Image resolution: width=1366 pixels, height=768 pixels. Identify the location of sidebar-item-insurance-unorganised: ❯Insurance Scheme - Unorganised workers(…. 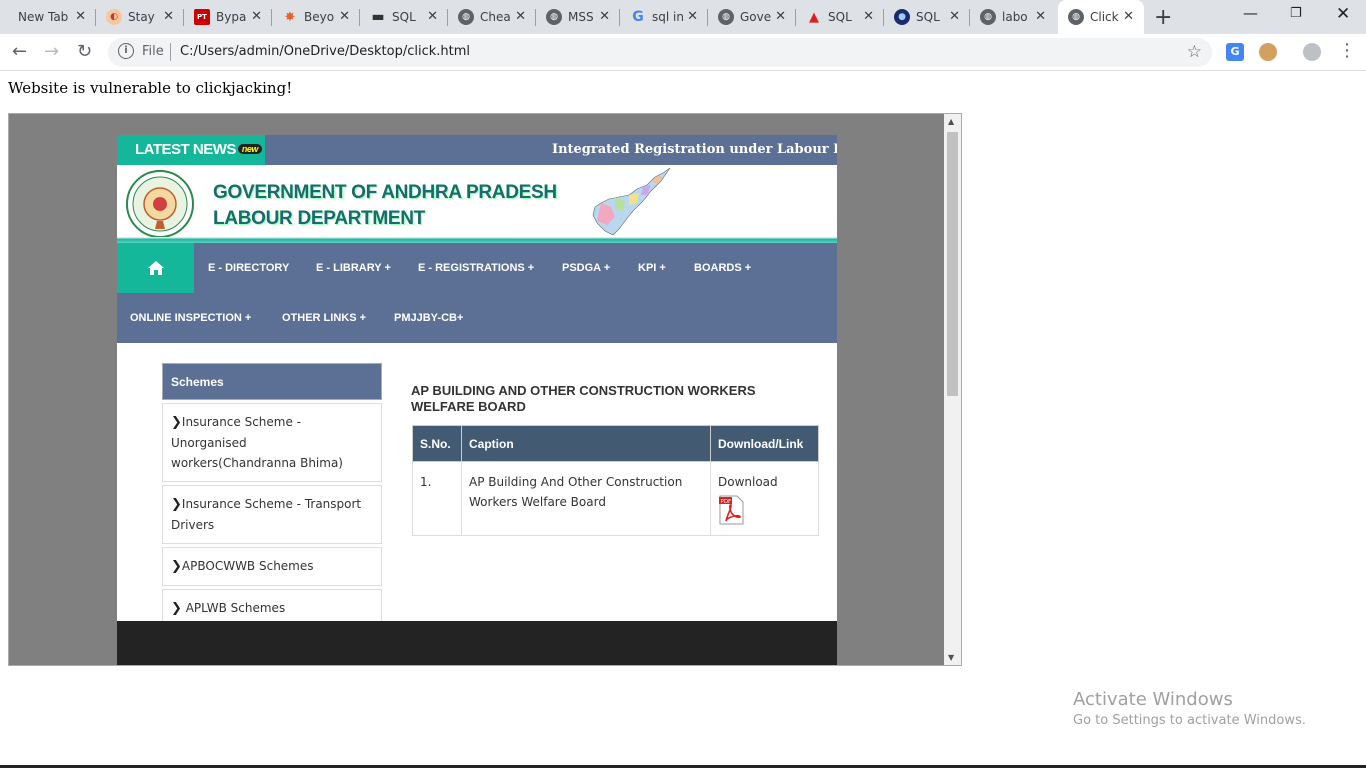
(272, 442).